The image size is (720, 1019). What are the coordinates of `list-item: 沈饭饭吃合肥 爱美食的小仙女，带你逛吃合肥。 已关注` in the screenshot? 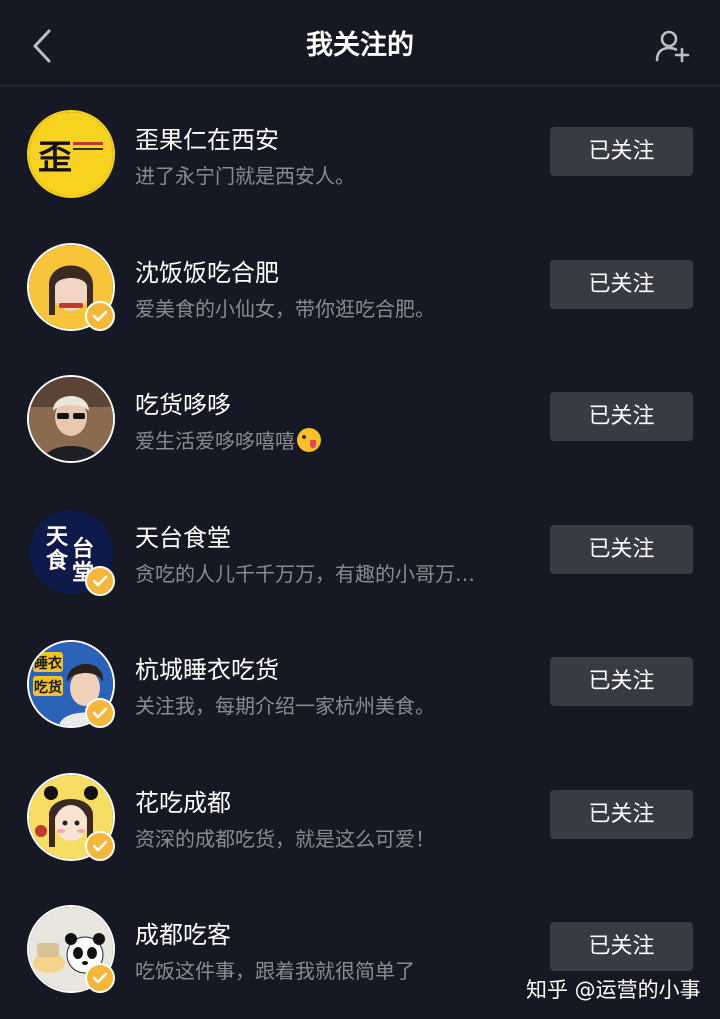 It's located at (360, 285).